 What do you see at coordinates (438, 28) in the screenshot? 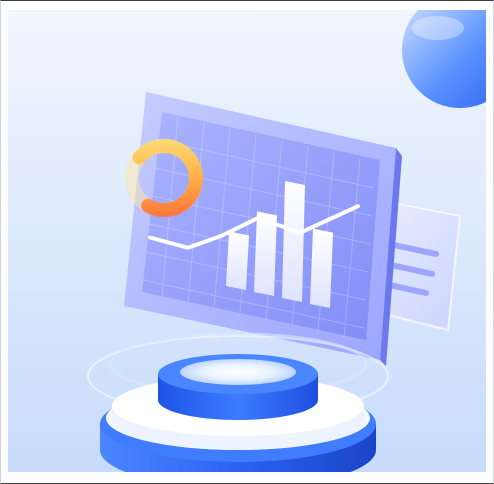
I see `sphere-highlight` at bounding box center [438, 28].